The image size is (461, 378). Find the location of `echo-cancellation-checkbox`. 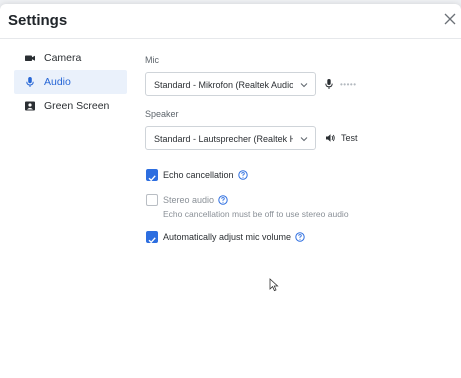

echo-cancellation-checkbox is located at coordinates (152, 175).